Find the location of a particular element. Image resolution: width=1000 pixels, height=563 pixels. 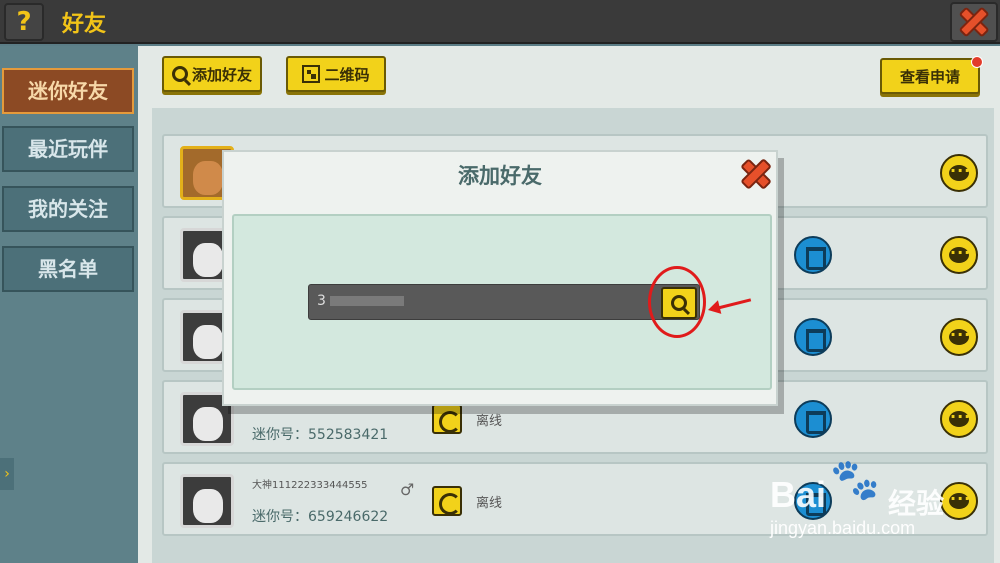

top-bar: ? 好友 is located at coordinates (500, 22).